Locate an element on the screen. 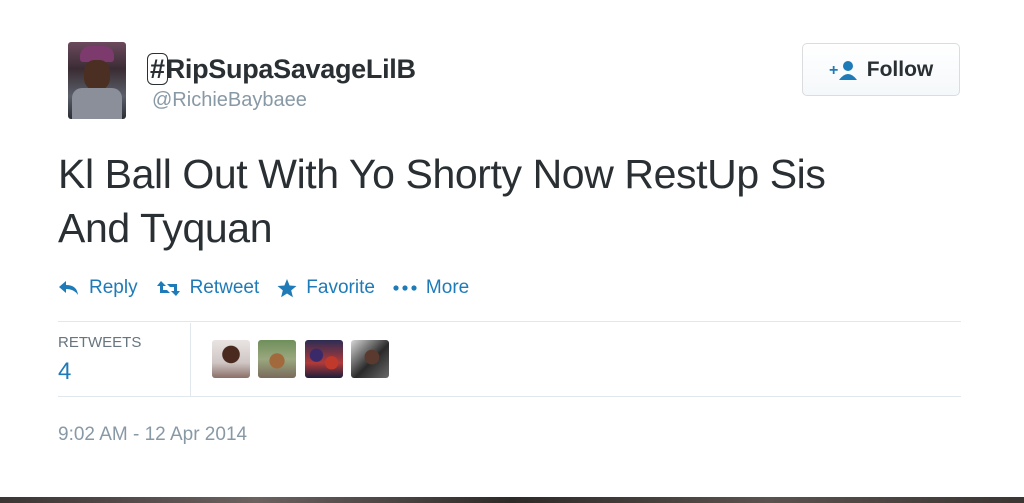 This screenshot has height=503, width=1024. user-avatar is located at coordinates (97, 80).